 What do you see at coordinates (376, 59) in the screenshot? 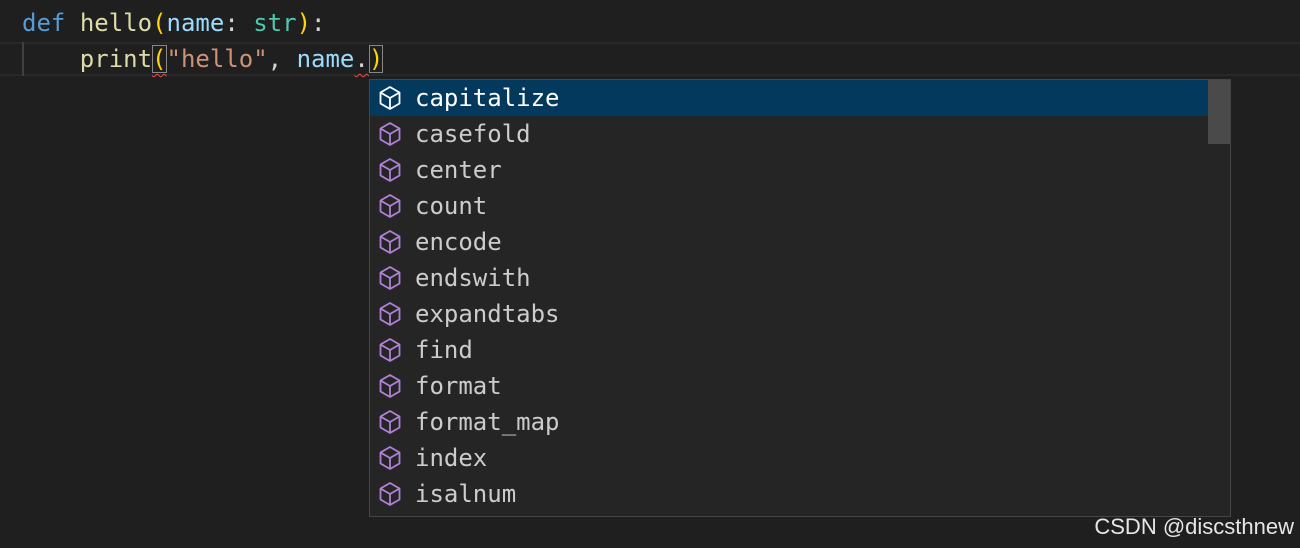
I see `close-paren-matched: )` at bounding box center [376, 59].